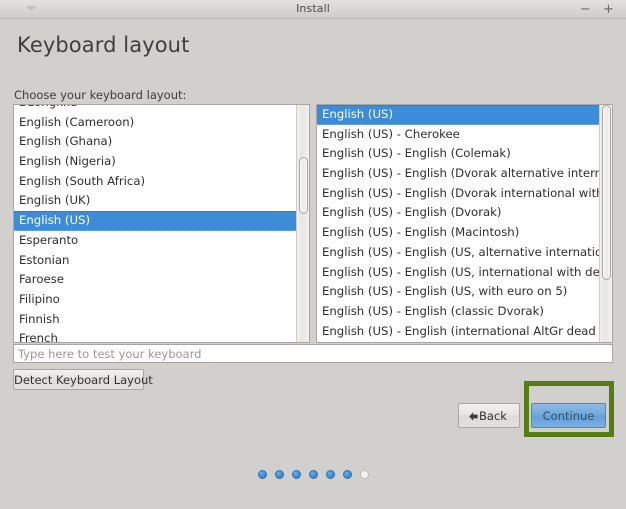 The height and width of the screenshot is (509, 626). What do you see at coordinates (103, 45) in the screenshot?
I see `page-title: Keyboard layout` at bounding box center [103, 45].